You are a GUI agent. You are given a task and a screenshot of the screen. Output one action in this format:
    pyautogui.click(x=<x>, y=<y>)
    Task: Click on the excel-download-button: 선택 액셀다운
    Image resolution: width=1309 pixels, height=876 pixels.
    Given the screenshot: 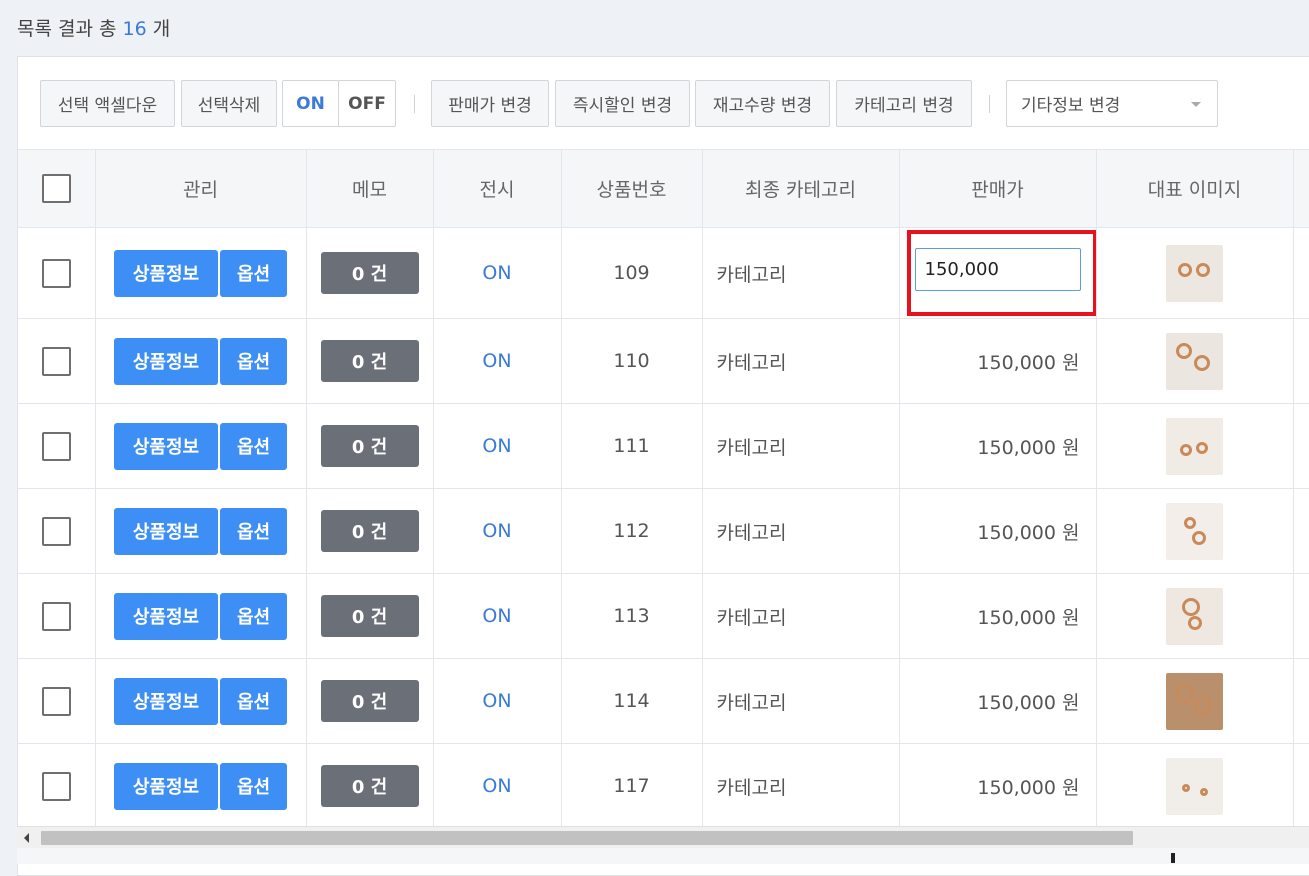 What is the action you would take?
    pyautogui.click(x=107, y=103)
    